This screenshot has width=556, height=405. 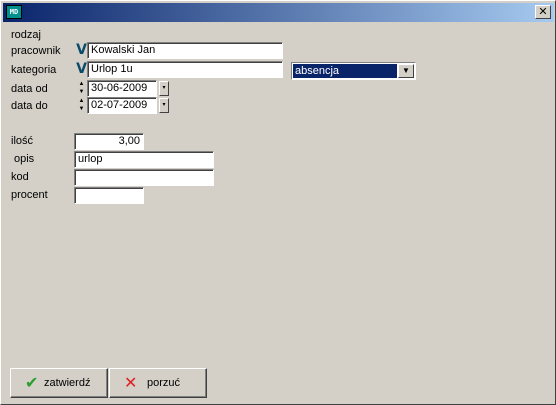 I want to click on ilosc-label: ilość, so click(x=22, y=141).